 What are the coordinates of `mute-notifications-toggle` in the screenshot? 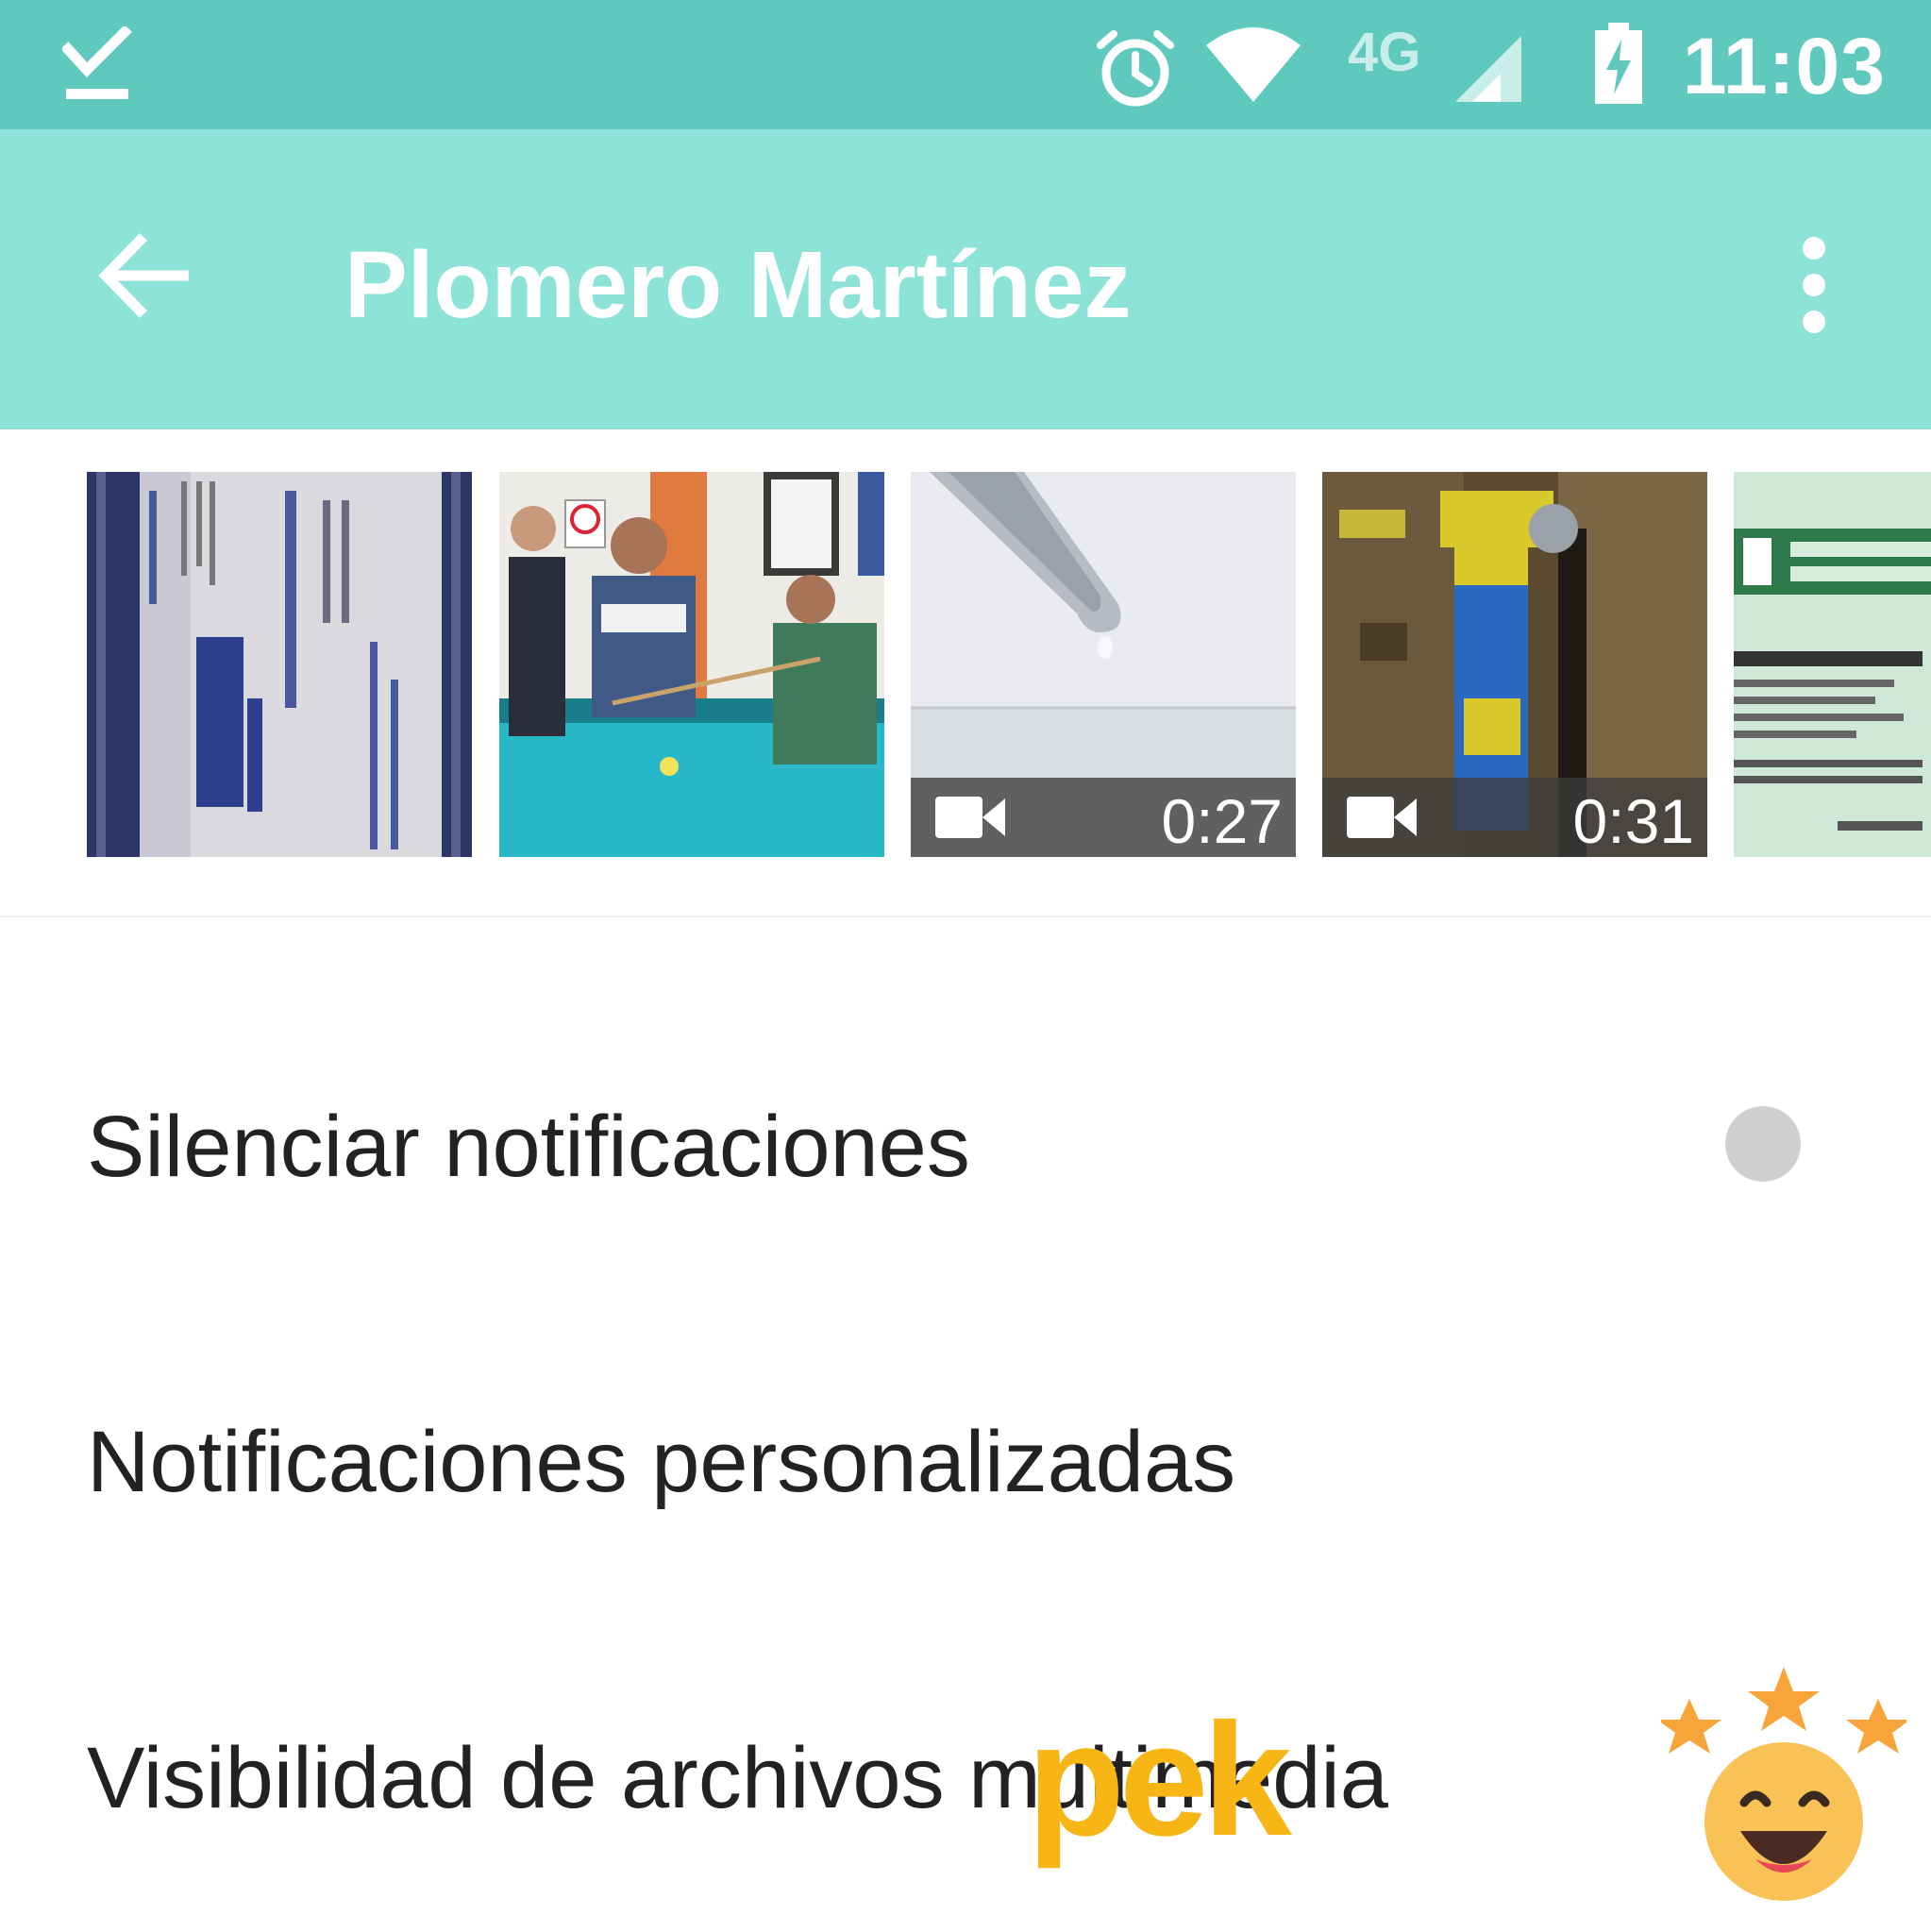 It's located at (1741, 1144).